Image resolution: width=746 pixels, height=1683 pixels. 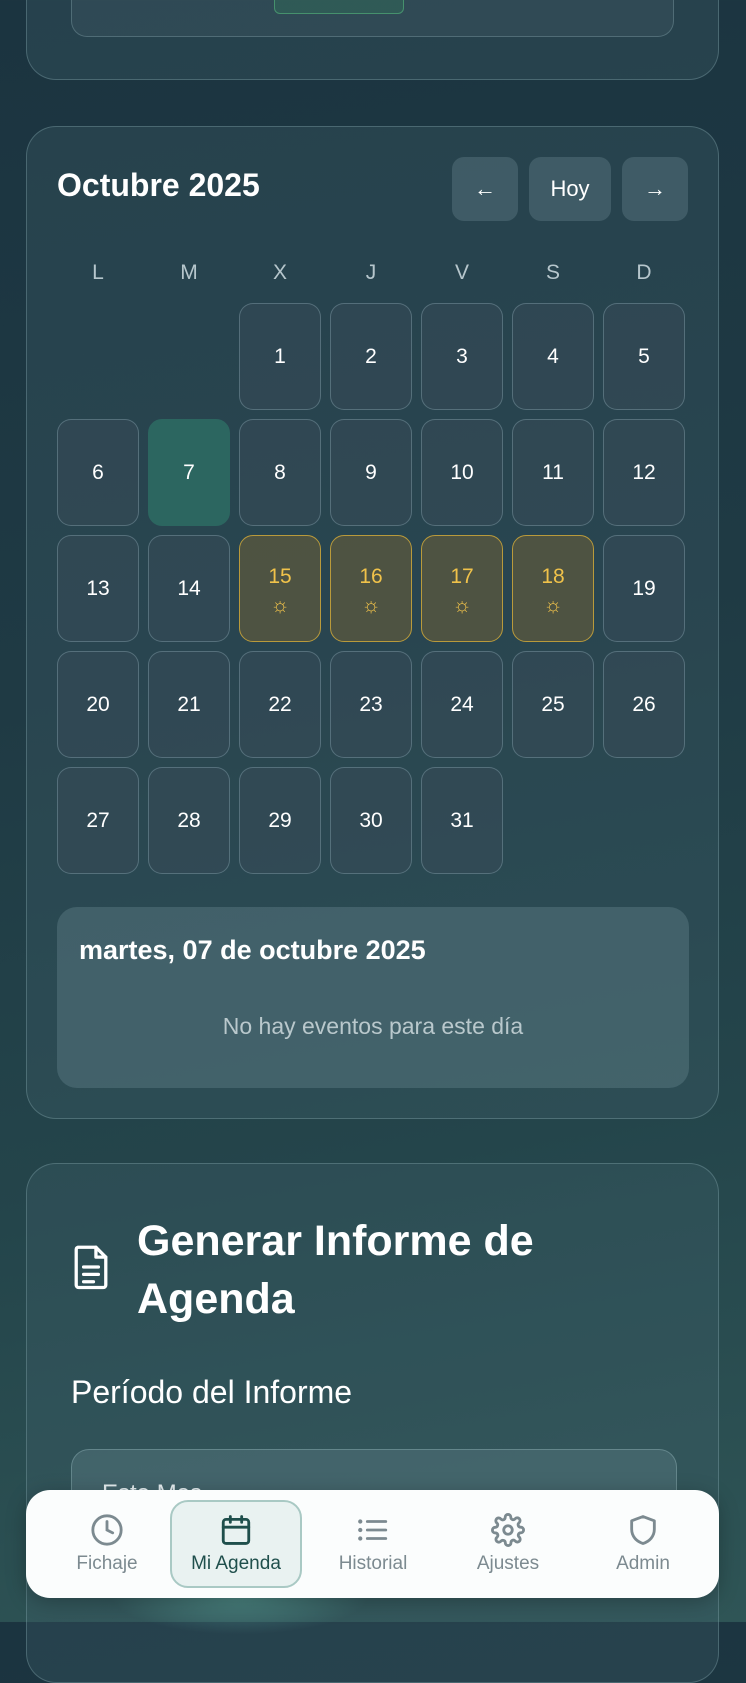 What do you see at coordinates (372, 18) in the screenshot?
I see `previous-section-panel` at bounding box center [372, 18].